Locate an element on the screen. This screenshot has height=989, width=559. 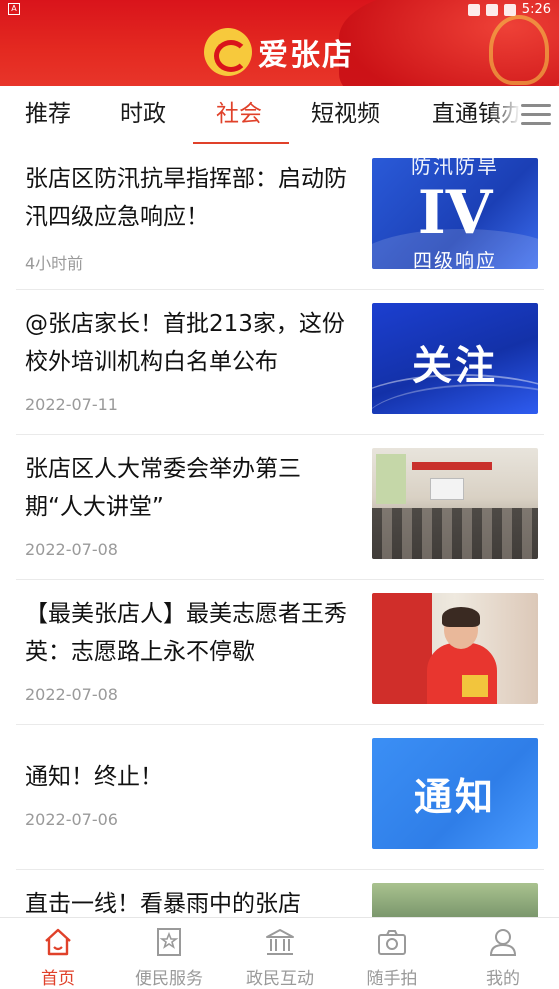
thumb-wall is located at coordinates (402, 648).